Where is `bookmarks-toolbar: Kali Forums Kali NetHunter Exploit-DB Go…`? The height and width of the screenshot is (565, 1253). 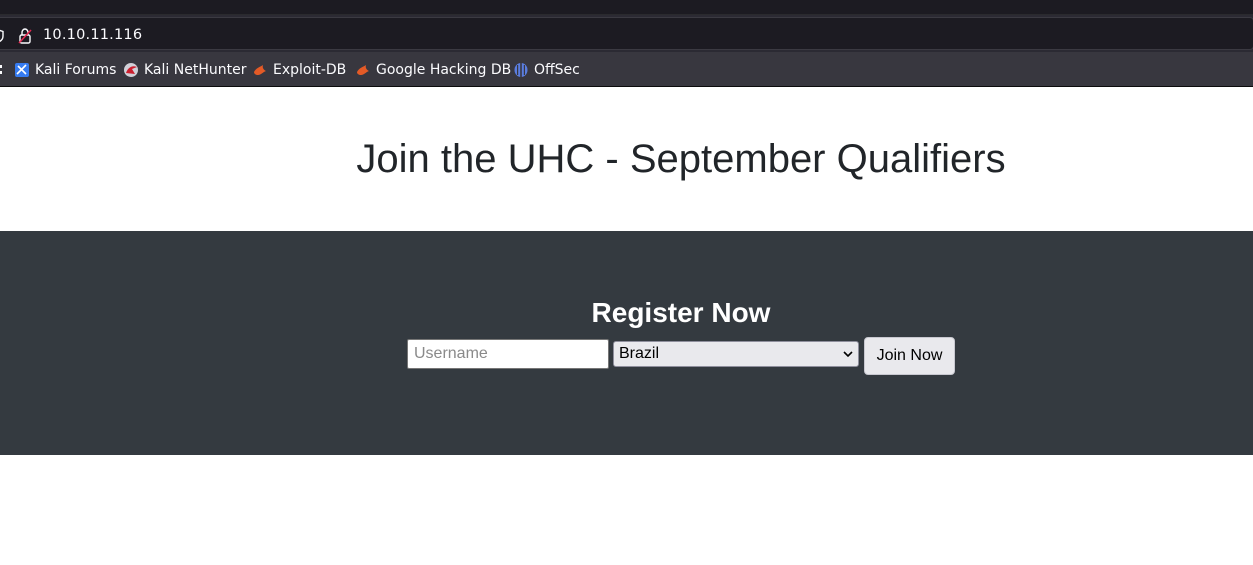
bookmarks-toolbar: Kali Forums Kali NetHunter Exploit-DB Go… is located at coordinates (626, 69).